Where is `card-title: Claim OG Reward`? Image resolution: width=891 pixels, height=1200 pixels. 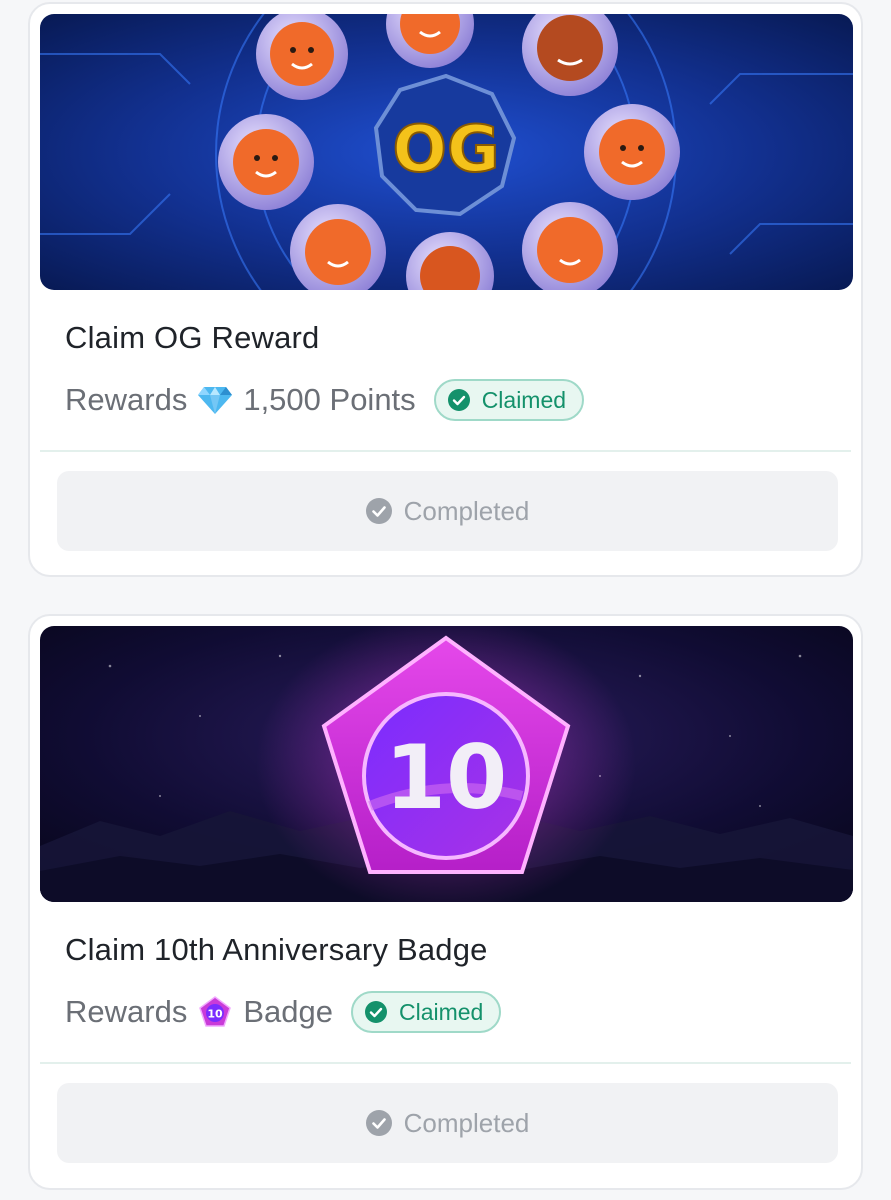 card-title: Claim OG Reward is located at coordinates (192, 337).